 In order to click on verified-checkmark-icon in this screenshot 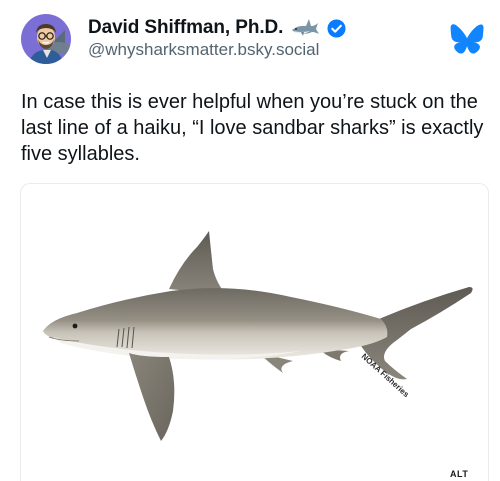, I will do `click(336, 28)`.